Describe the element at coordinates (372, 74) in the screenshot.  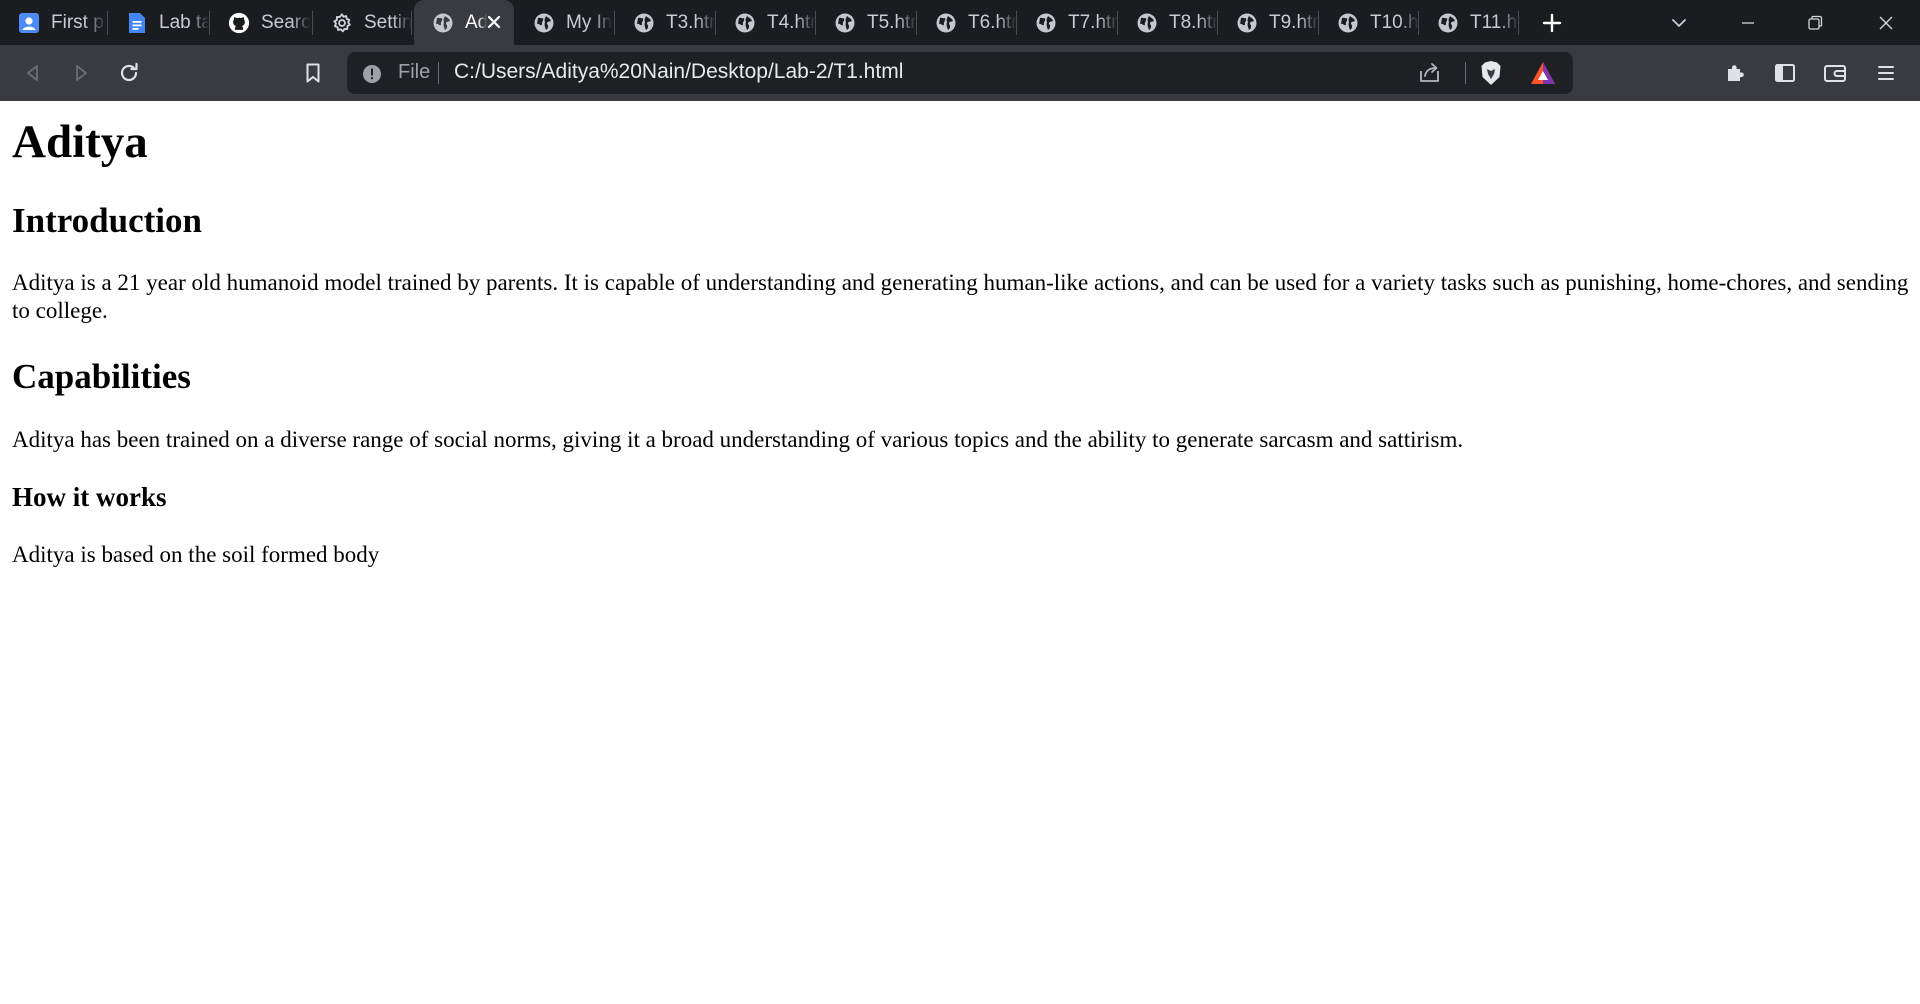
I see `info-icon` at that location.